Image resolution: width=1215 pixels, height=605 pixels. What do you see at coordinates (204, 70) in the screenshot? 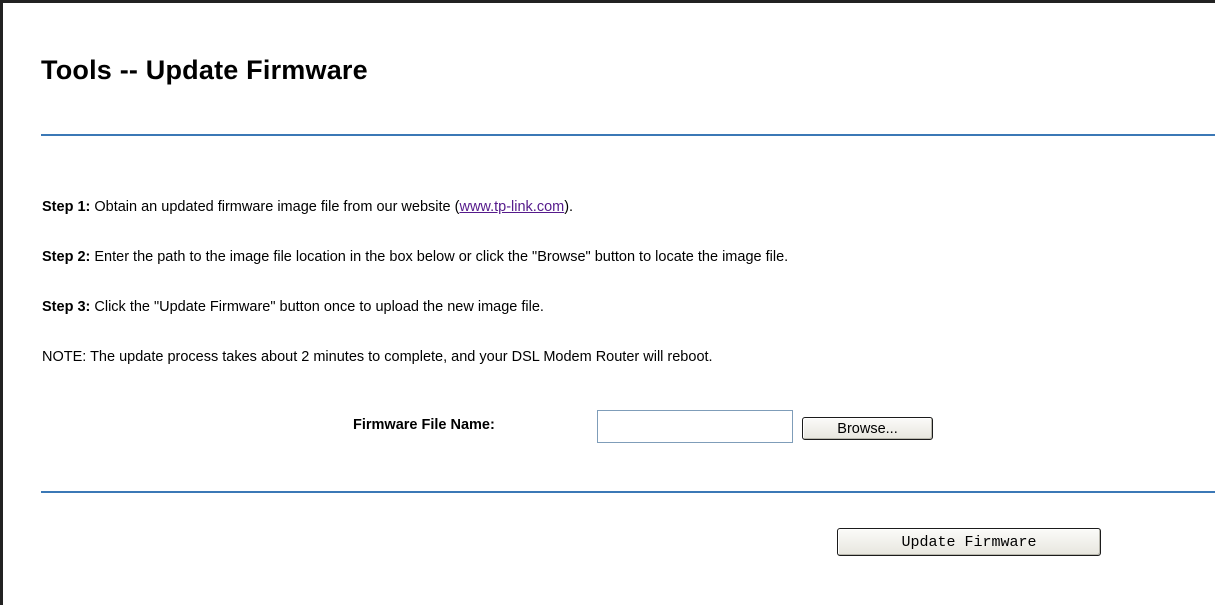
I see `page-title: Tools -- Update Firmware` at bounding box center [204, 70].